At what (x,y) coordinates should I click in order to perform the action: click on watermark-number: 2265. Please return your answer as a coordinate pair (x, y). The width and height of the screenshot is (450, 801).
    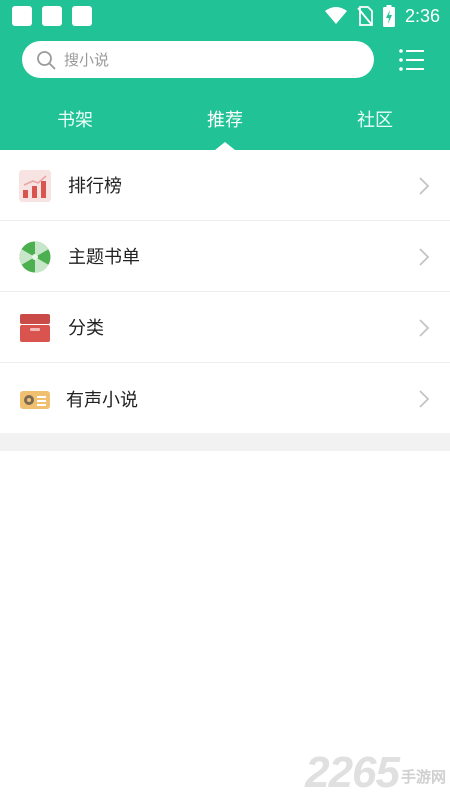
    Looking at the image, I should click on (352, 772).